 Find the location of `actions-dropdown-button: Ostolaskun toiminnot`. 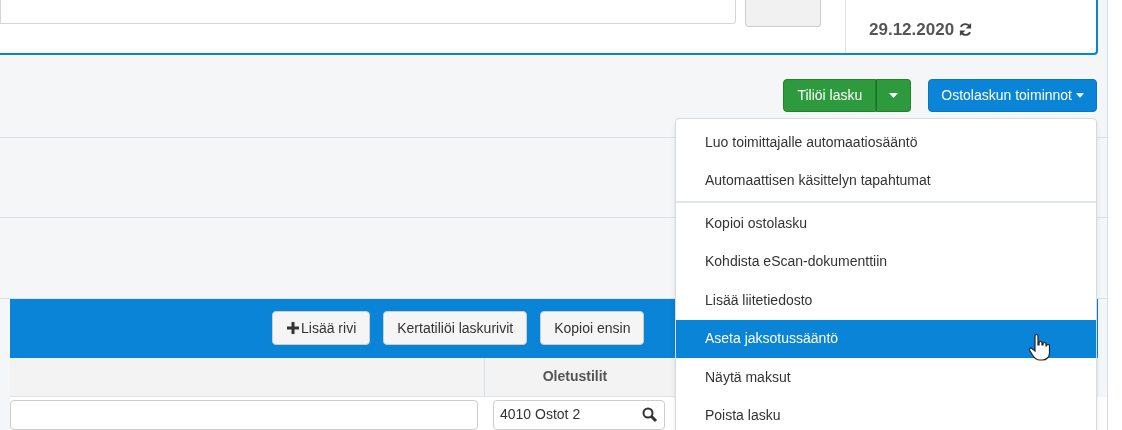

actions-dropdown-button: Ostolaskun toiminnot is located at coordinates (1012, 95).